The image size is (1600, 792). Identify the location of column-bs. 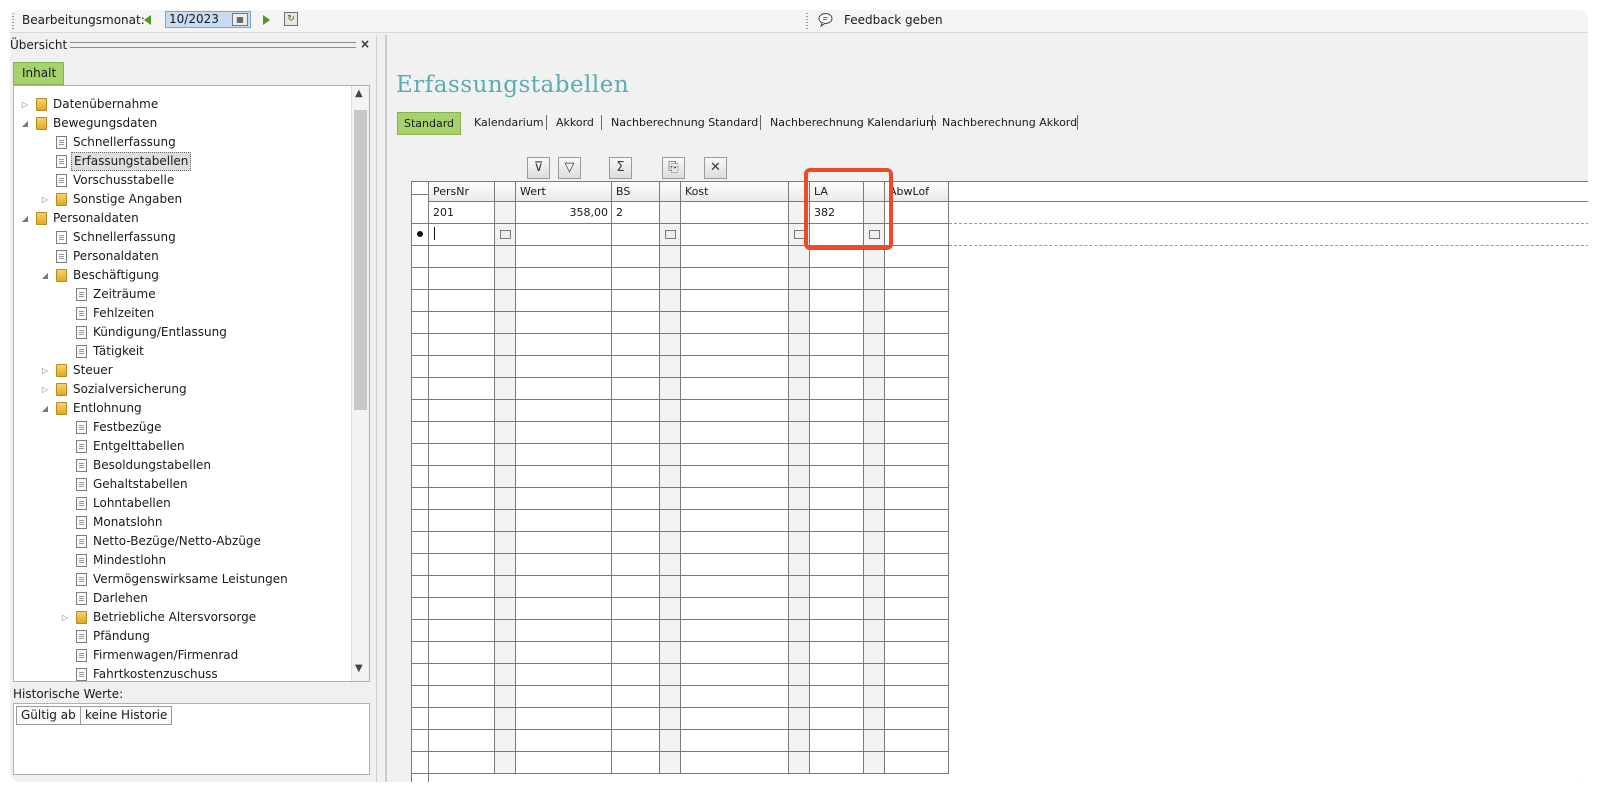
(636, 488).